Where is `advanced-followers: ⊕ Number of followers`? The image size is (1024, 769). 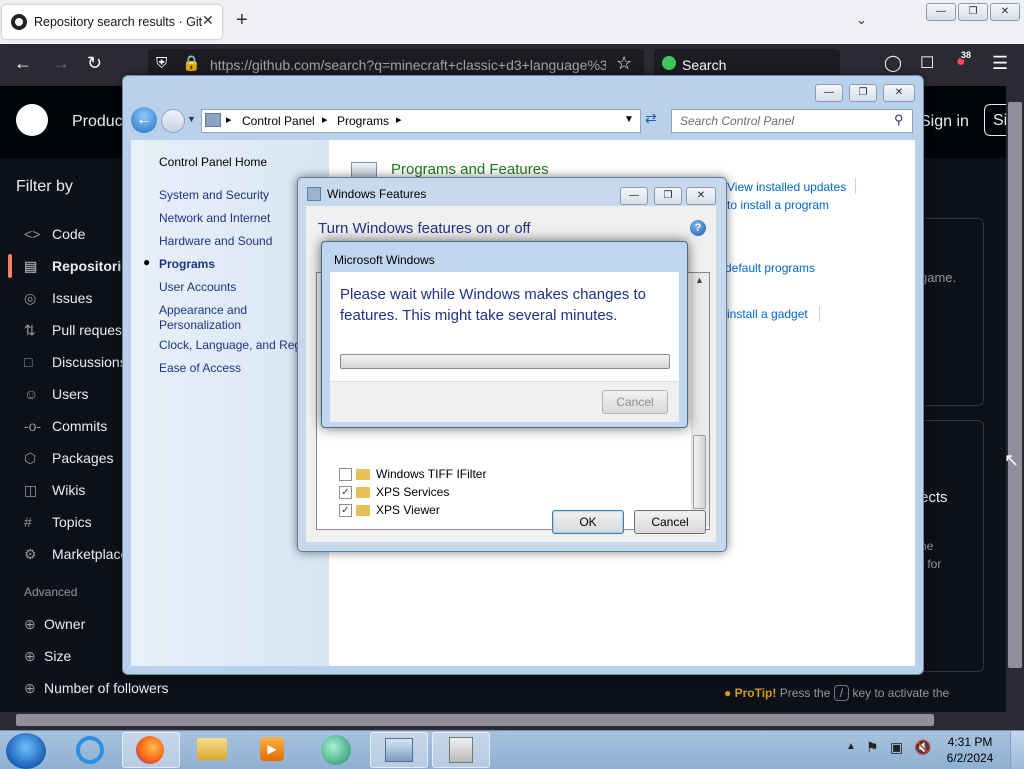 advanced-followers: ⊕ Number of followers is located at coordinates (96, 688).